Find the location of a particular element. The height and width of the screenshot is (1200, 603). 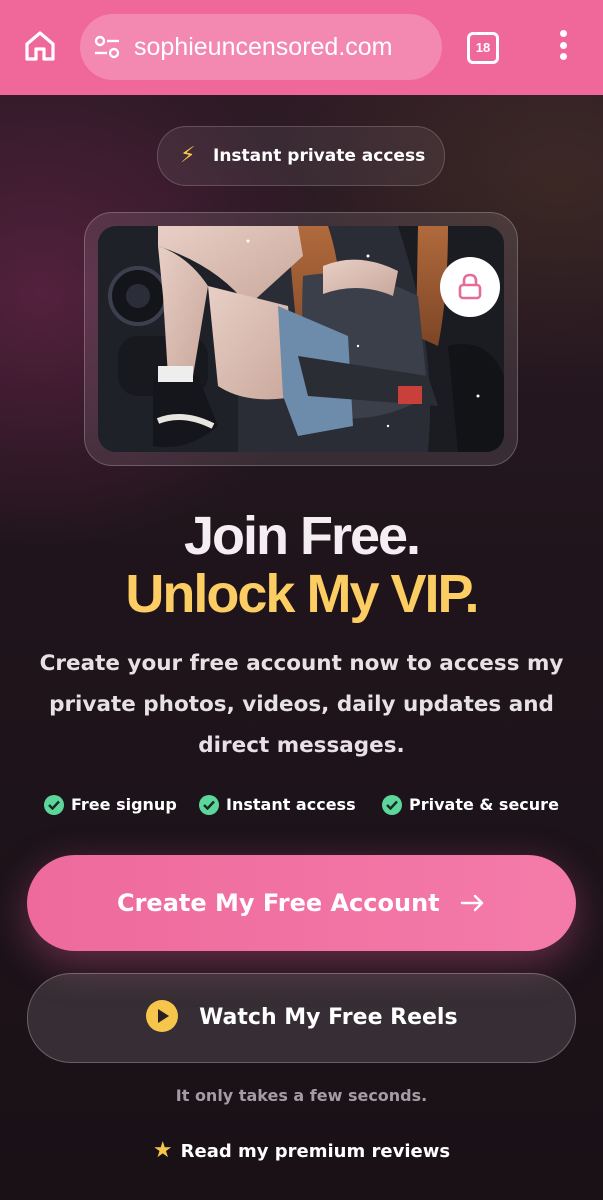

site-settings-icon is located at coordinates (107, 47).